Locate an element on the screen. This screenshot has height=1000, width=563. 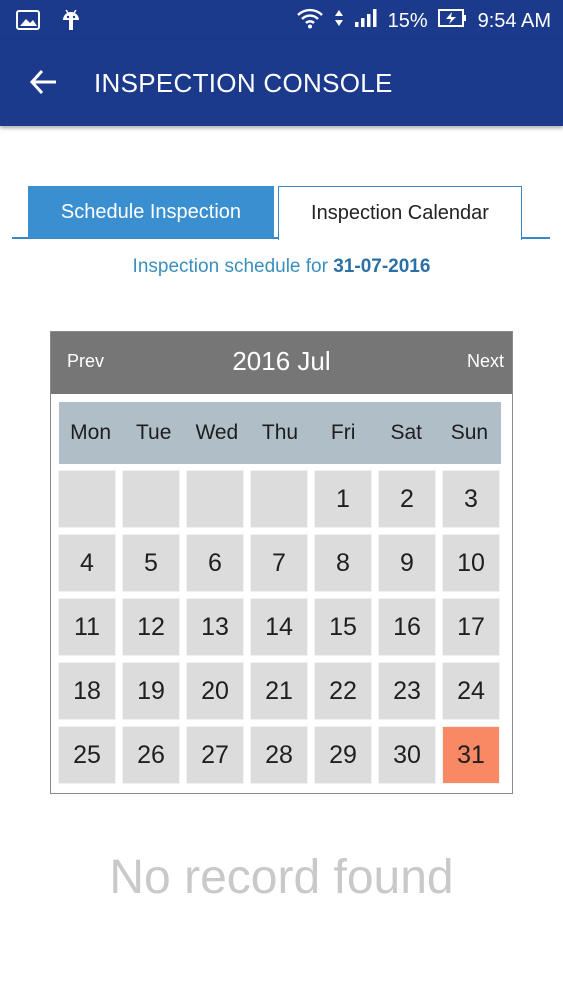
calendar-day-25: 25 is located at coordinates (87, 755).